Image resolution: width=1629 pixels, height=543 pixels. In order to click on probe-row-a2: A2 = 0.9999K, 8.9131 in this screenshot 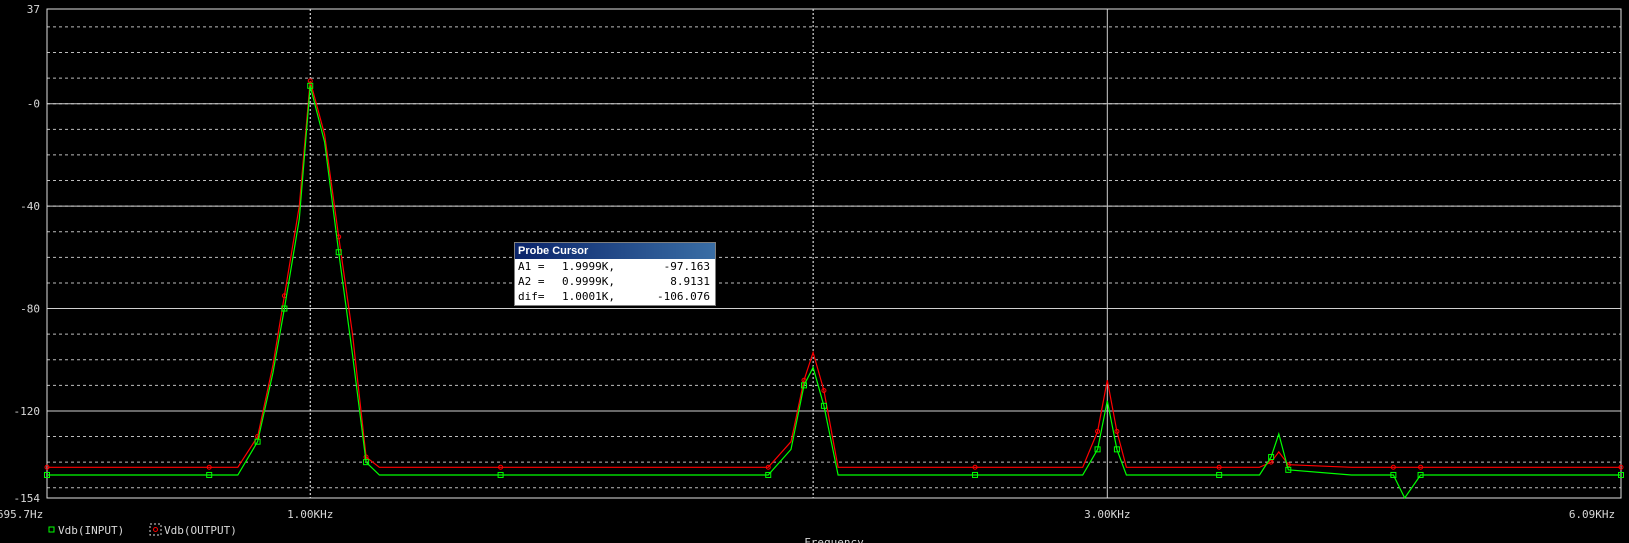, I will do `click(615, 281)`.